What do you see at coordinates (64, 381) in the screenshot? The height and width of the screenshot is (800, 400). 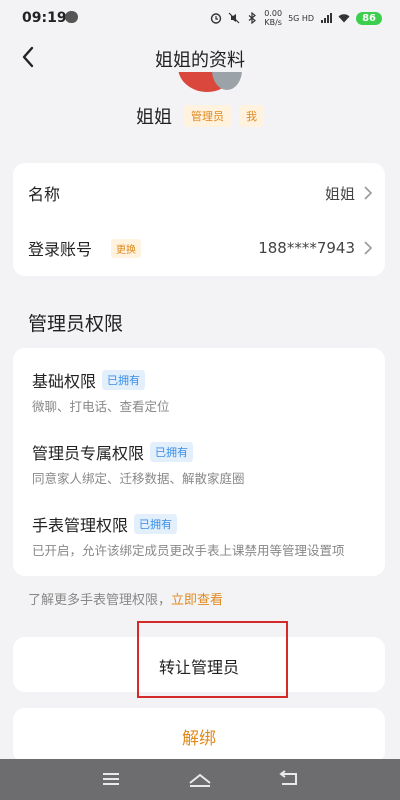 I see `permission-title: 基础权限` at bounding box center [64, 381].